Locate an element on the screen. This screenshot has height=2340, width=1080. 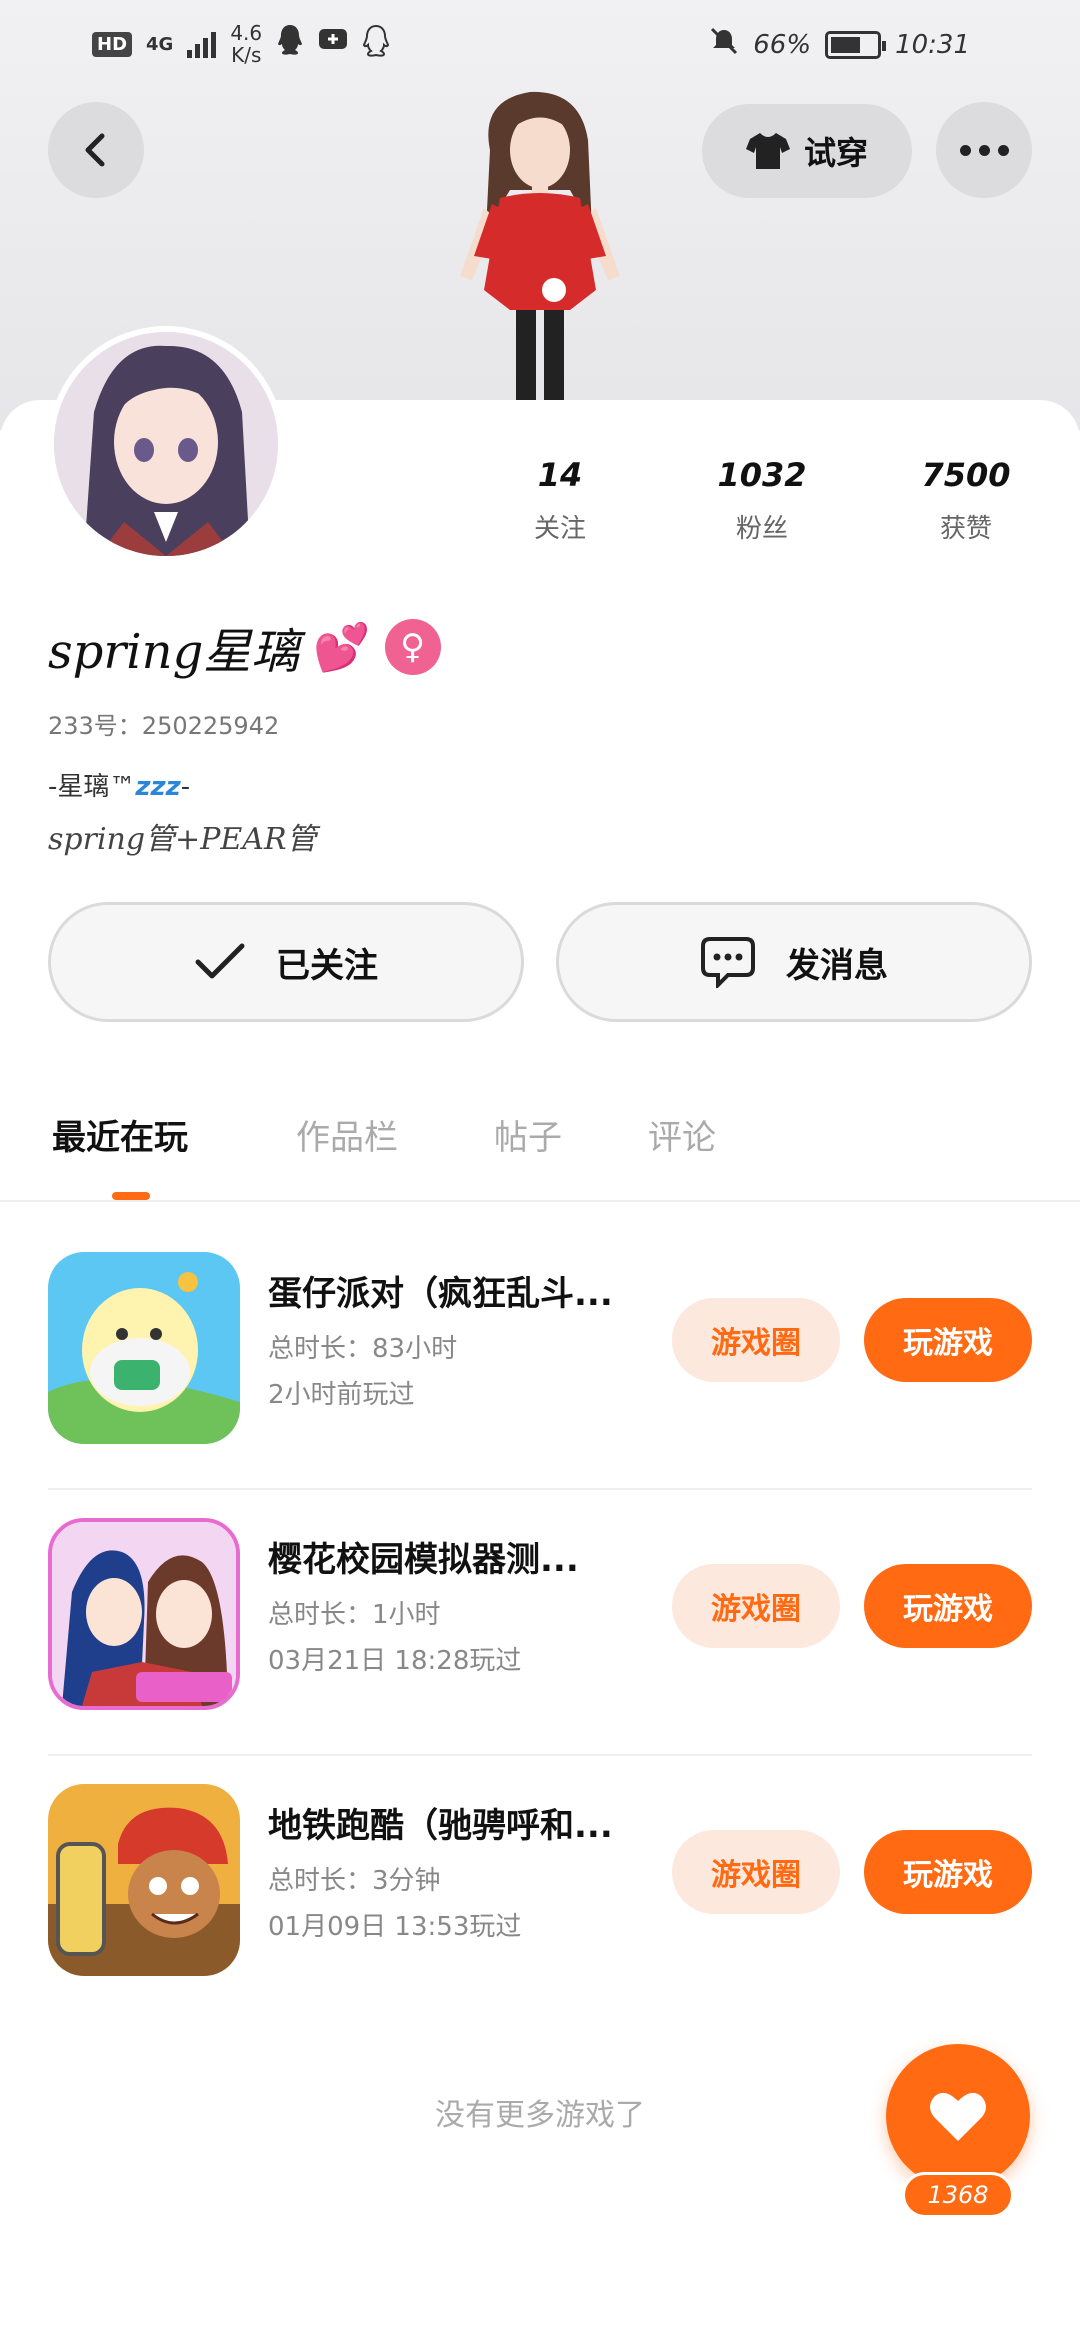
stat-followers: 1032 粉丝 is located at coordinates (762, 500).